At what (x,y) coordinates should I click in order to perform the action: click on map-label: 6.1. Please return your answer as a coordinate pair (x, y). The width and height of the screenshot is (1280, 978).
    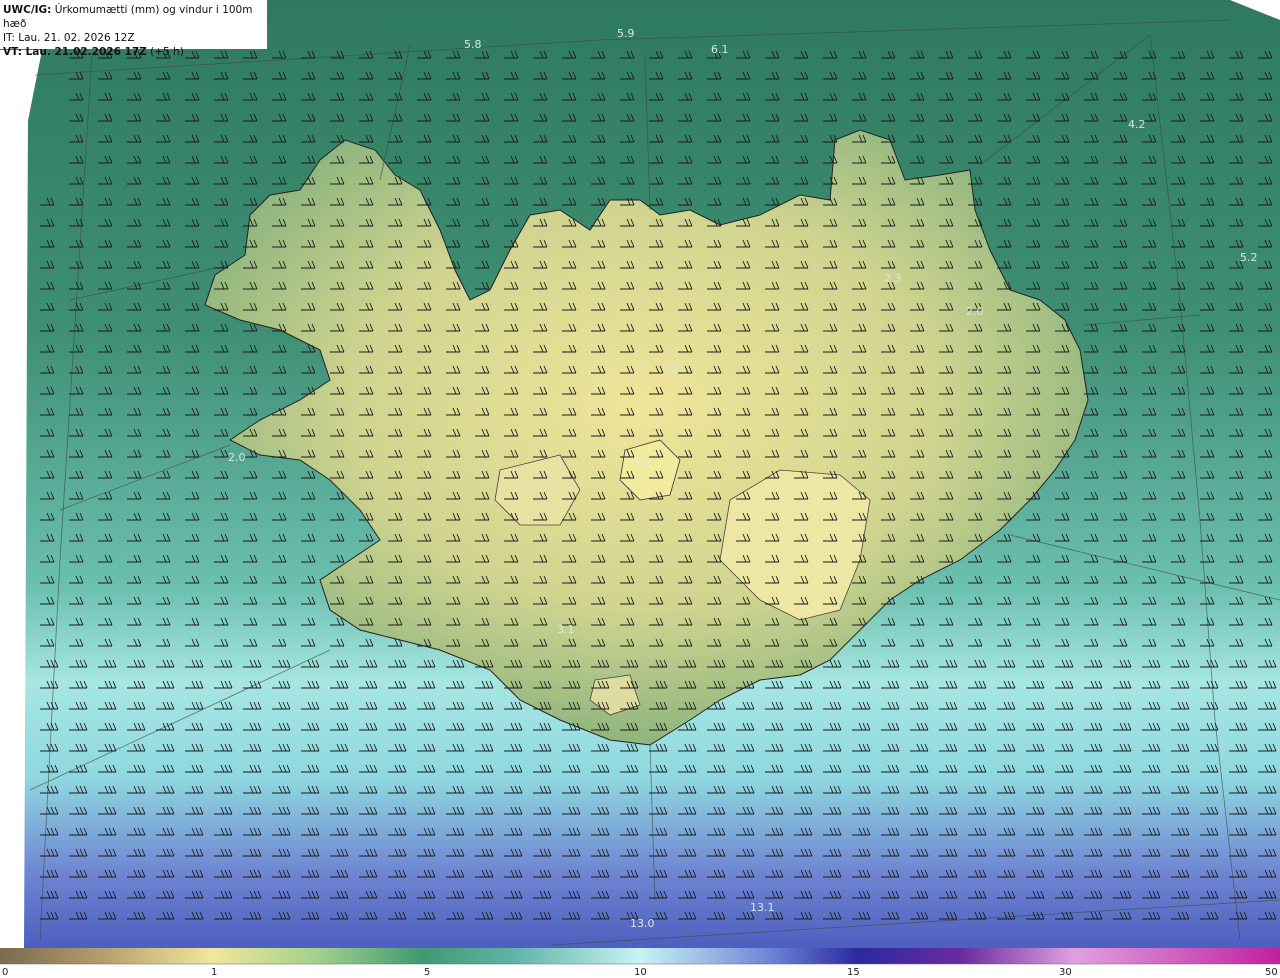
    Looking at the image, I should click on (720, 49).